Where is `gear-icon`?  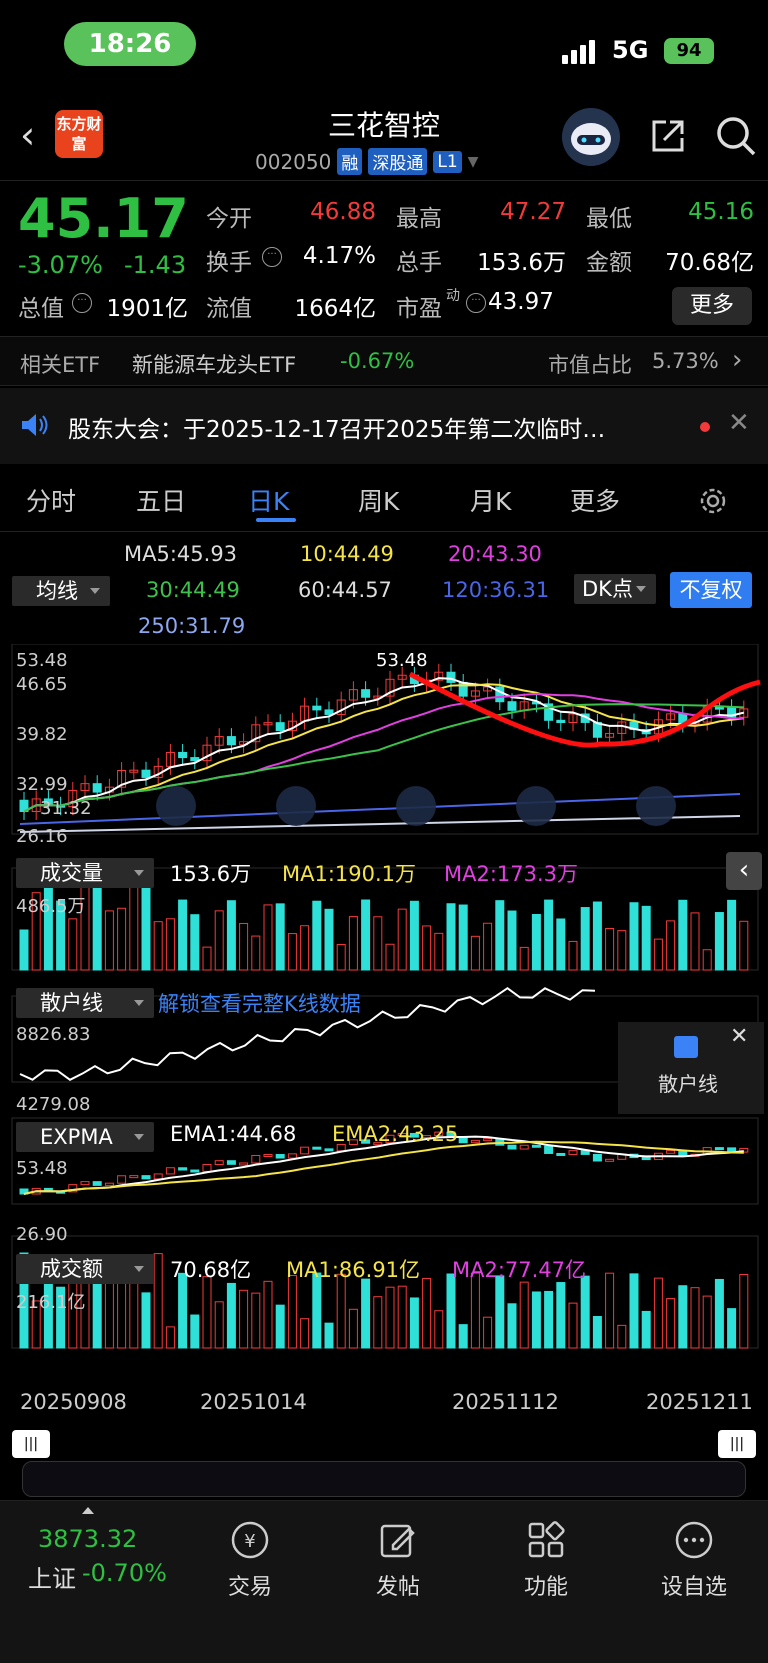 gear-icon is located at coordinates (713, 501).